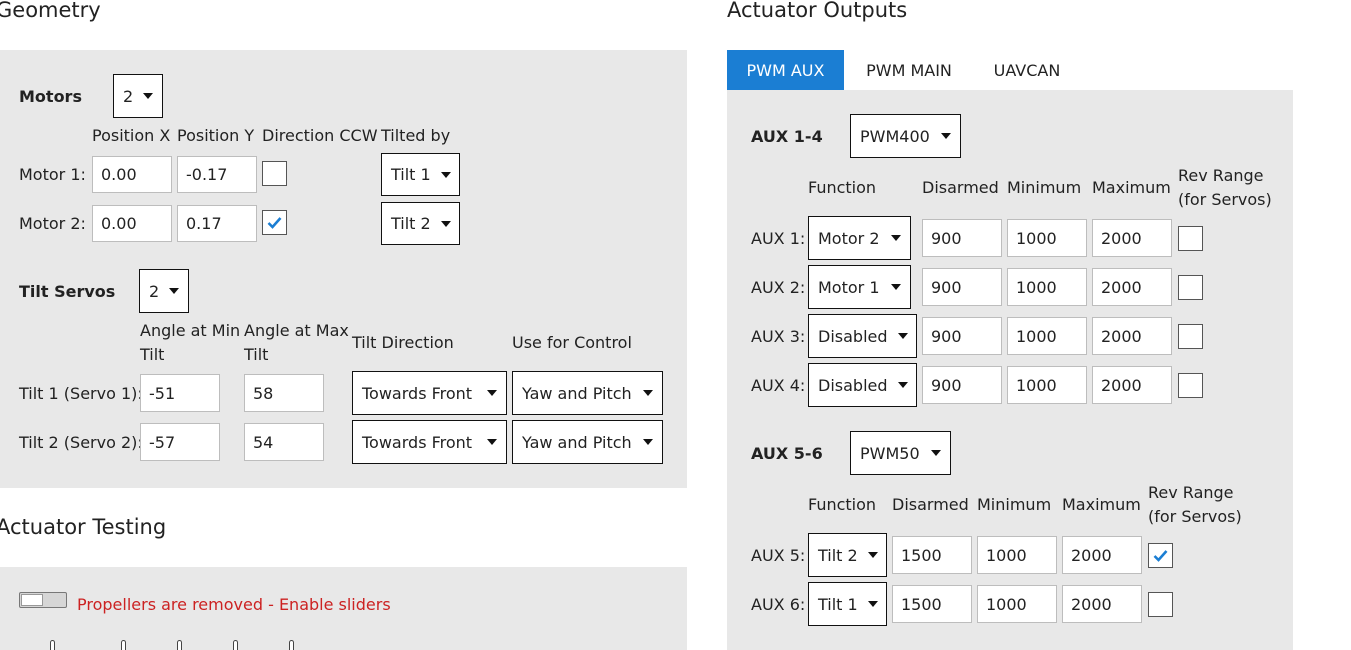  What do you see at coordinates (778, 604) in the screenshot?
I see `aux-6-label: AUX 6:` at bounding box center [778, 604].